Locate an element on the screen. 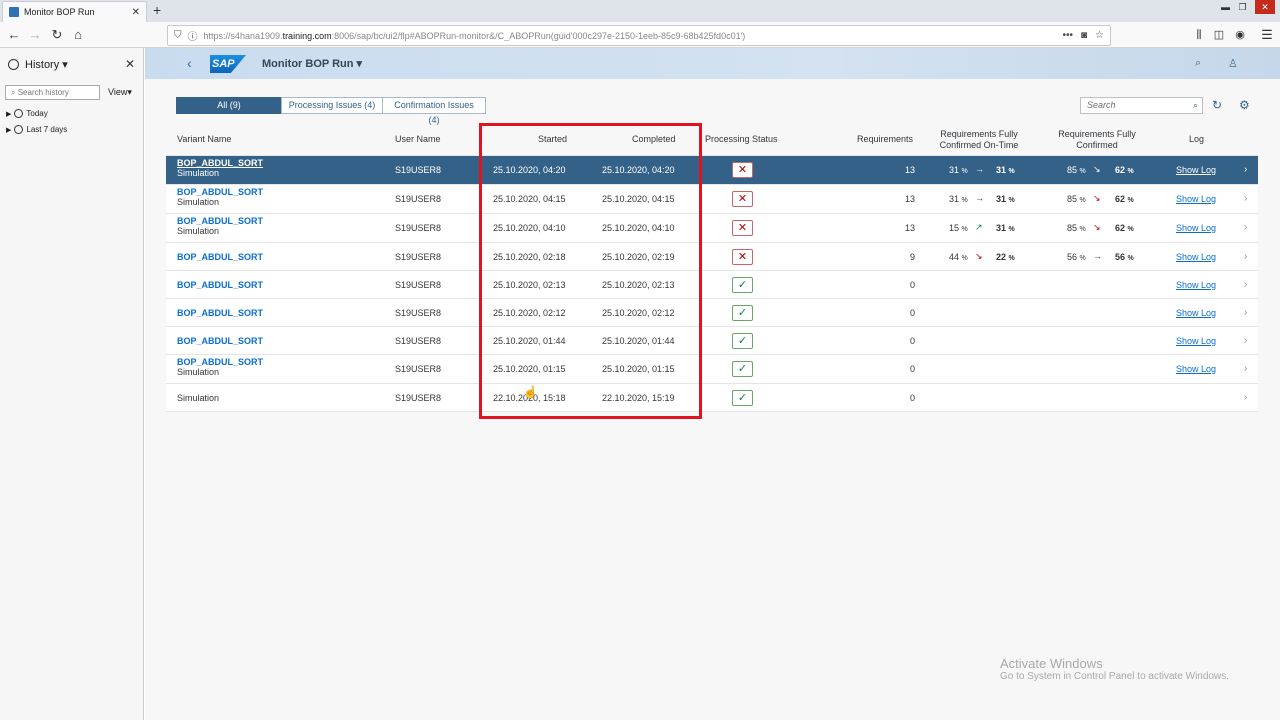  page-info-icon: ⓘ is located at coordinates (193, 35).